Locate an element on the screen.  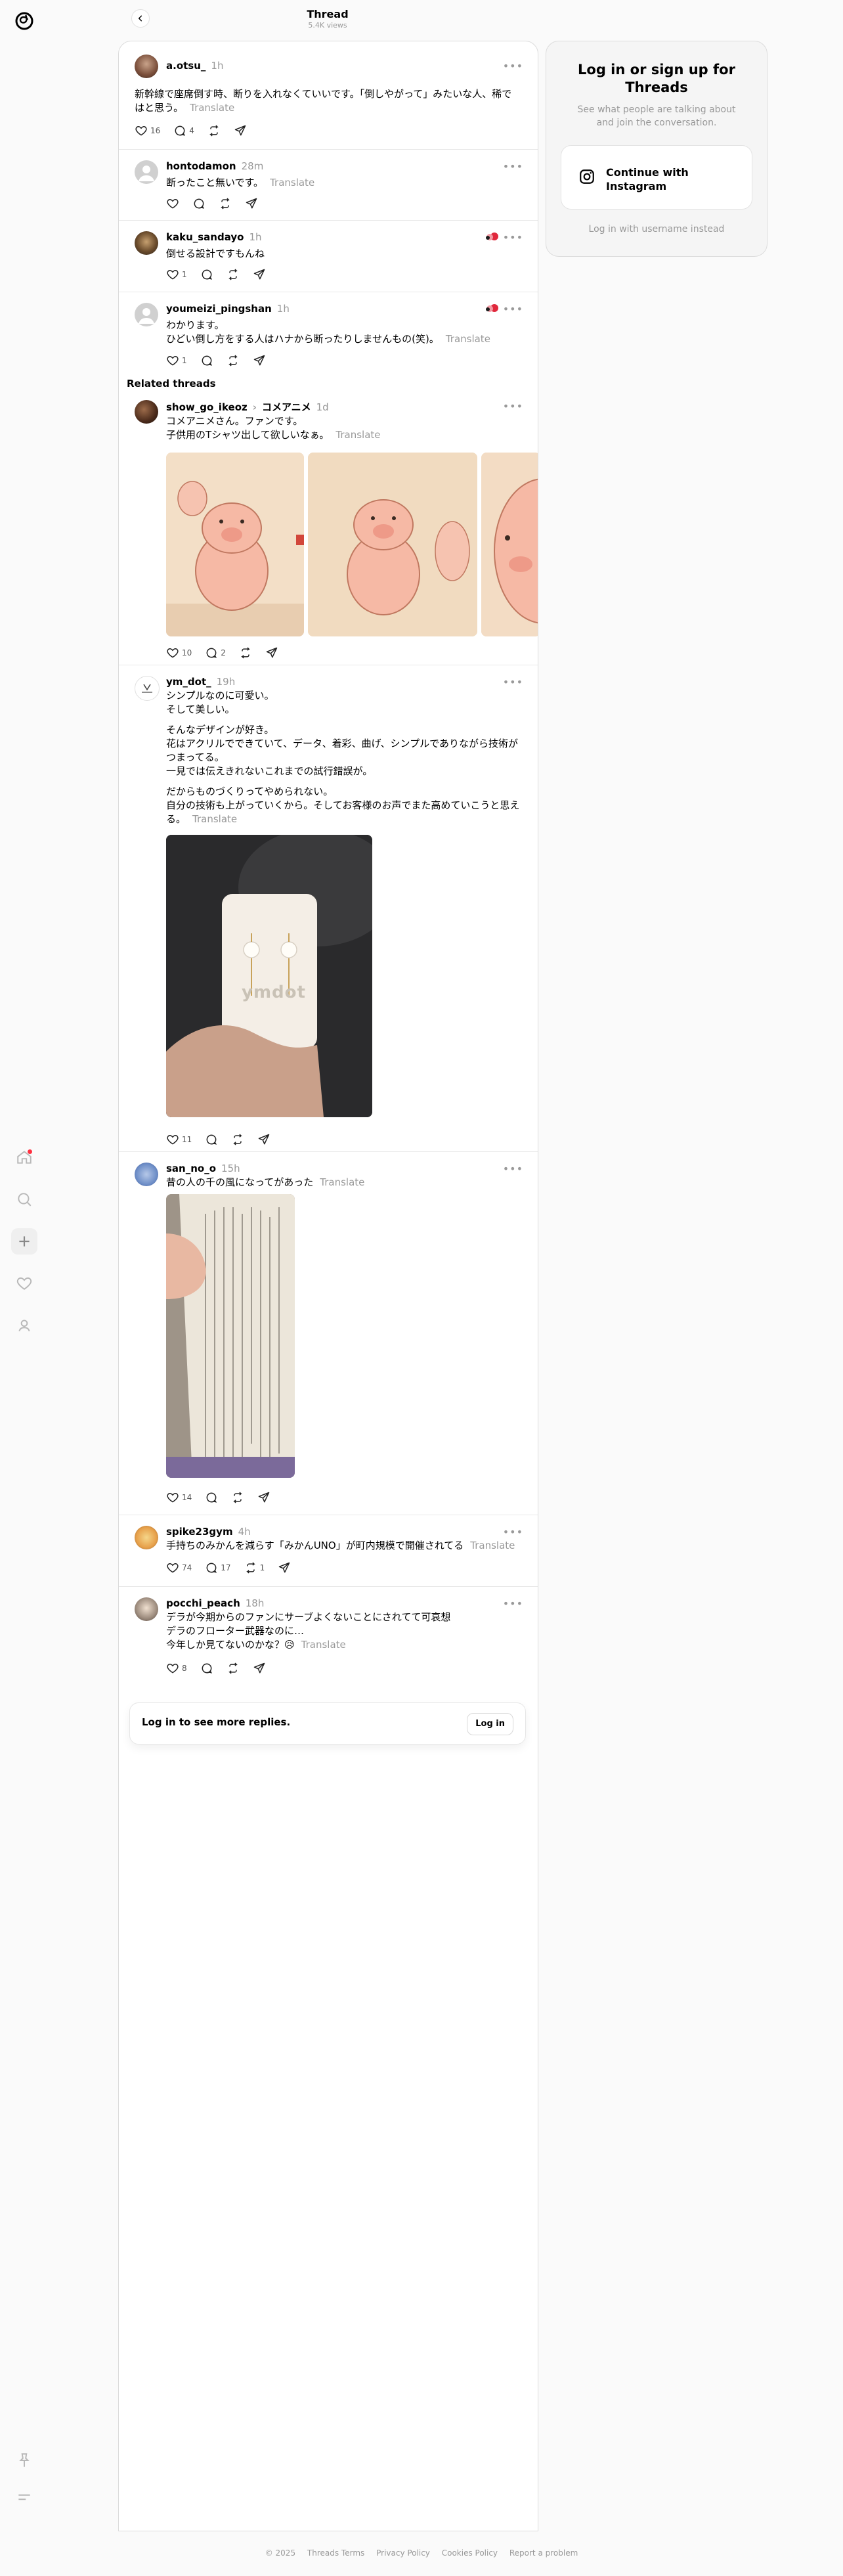
threads-logo-icon is located at coordinates (24, 21).